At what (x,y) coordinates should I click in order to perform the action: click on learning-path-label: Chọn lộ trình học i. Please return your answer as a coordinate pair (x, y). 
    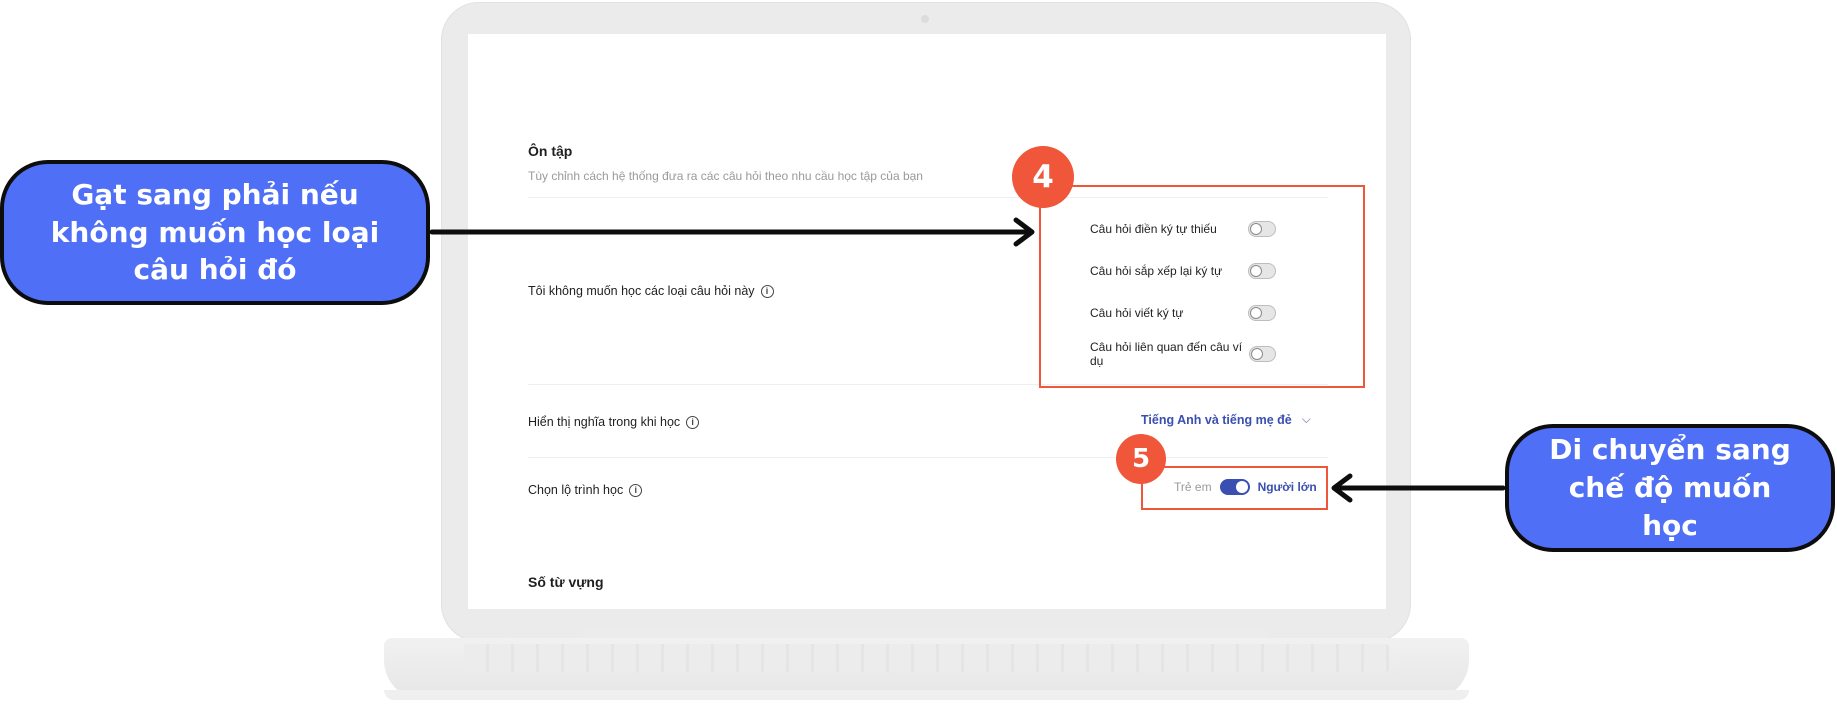
    Looking at the image, I should click on (585, 490).